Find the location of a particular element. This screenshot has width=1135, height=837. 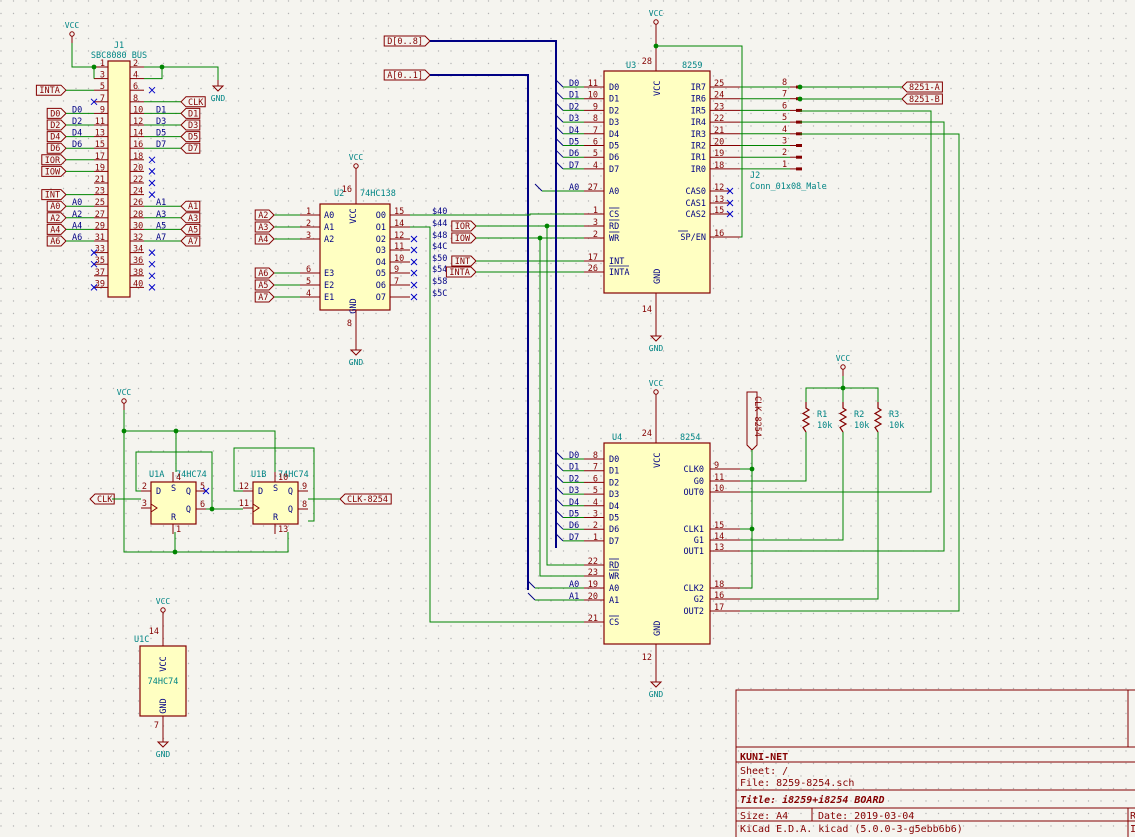

u1a-r-pin-number: 1 is located at coordinates (178, 530).